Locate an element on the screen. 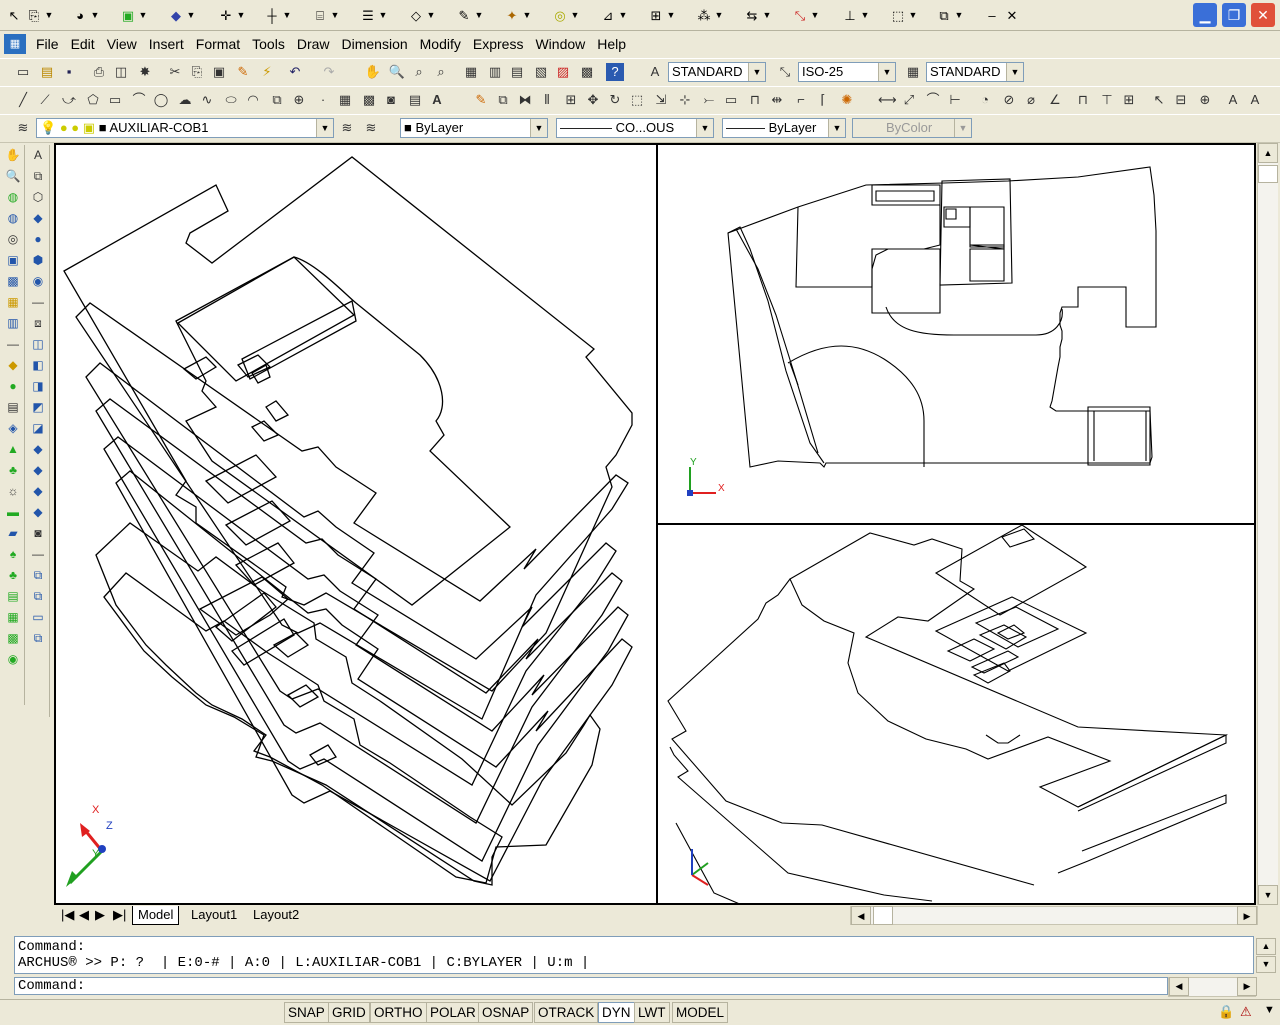 This screenshot has width=1280, height=1025. array-icon: ⊞ is located at coordinates (571, 100).